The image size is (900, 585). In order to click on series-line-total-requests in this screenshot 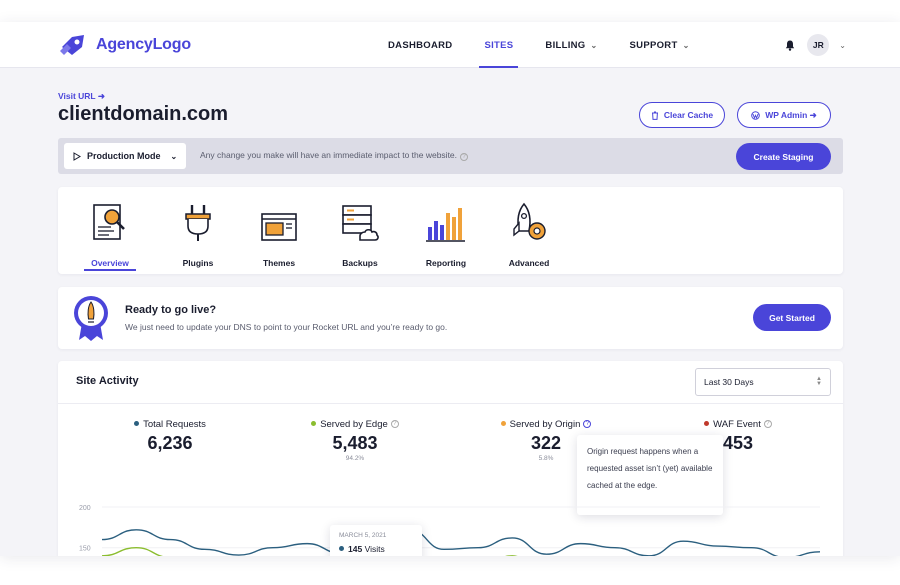, I will do `click(461, 542)`.